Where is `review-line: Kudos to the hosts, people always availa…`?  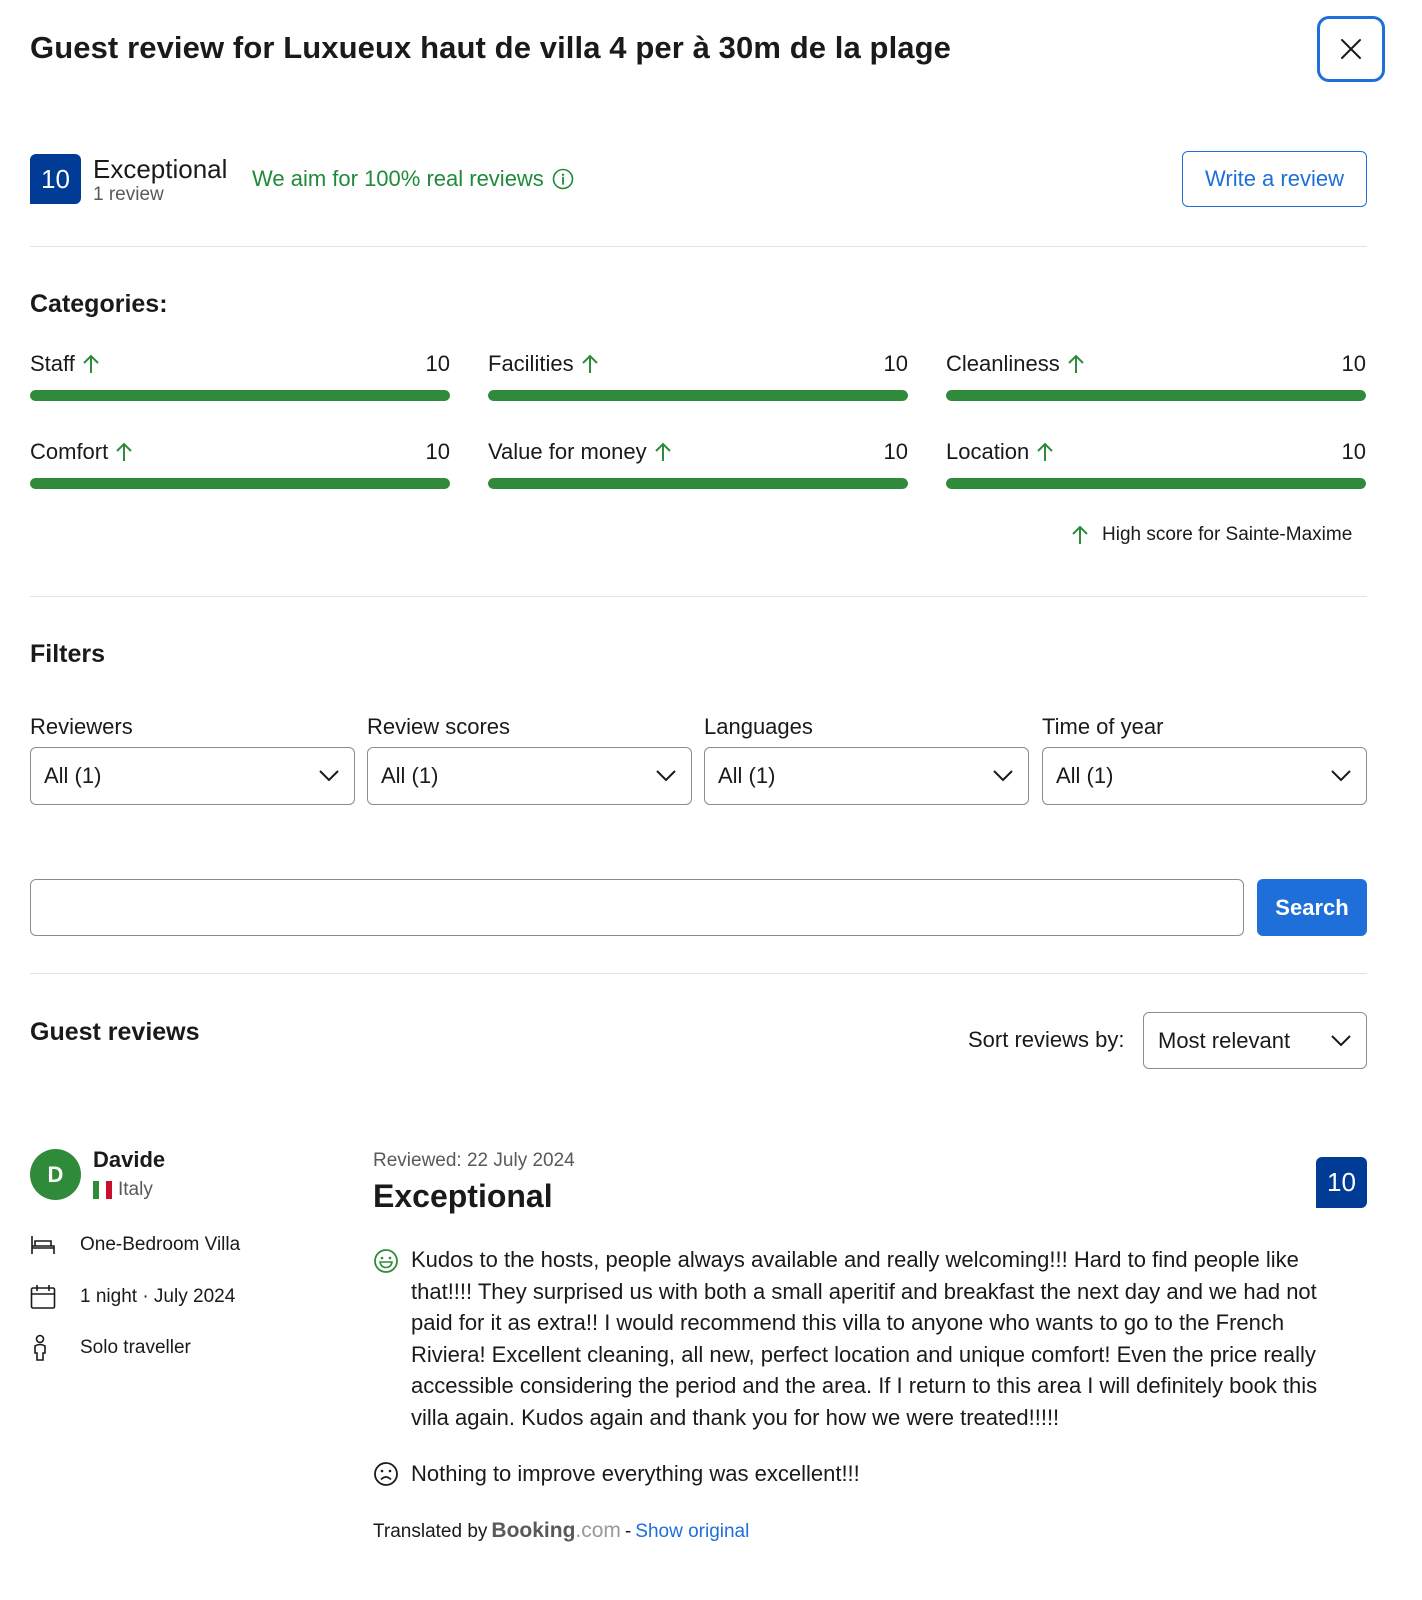
review-line: Kudos to the hosts, people always availa… is located at coordinates (855, 1259).